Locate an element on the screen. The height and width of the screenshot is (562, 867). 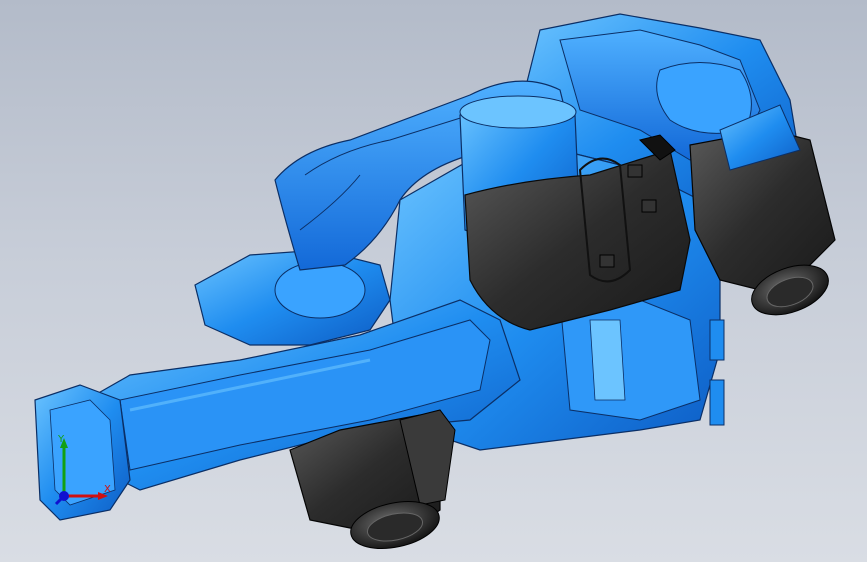
triad-origin is located at coordinates (64, 496).